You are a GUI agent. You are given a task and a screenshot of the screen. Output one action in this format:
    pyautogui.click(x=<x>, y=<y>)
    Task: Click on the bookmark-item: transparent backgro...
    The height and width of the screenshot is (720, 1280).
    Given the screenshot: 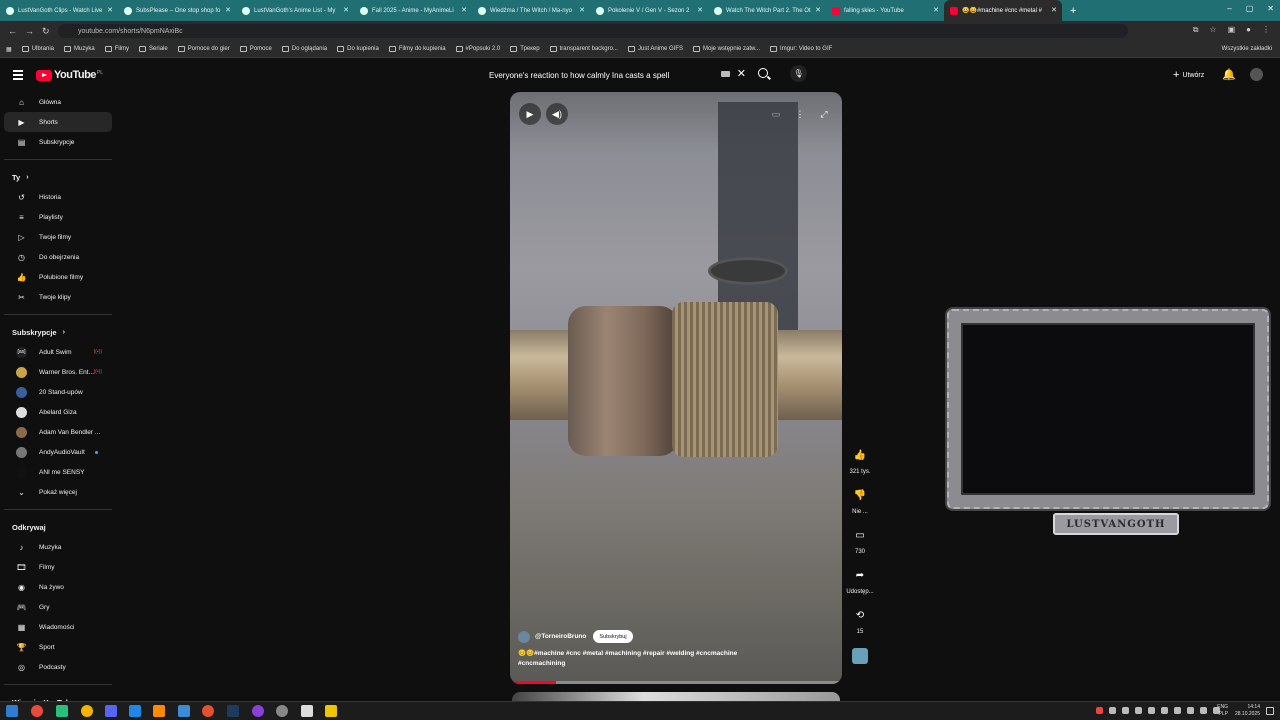 What is the action you would take?
    pyautogui.click(x=583, y=49)
    